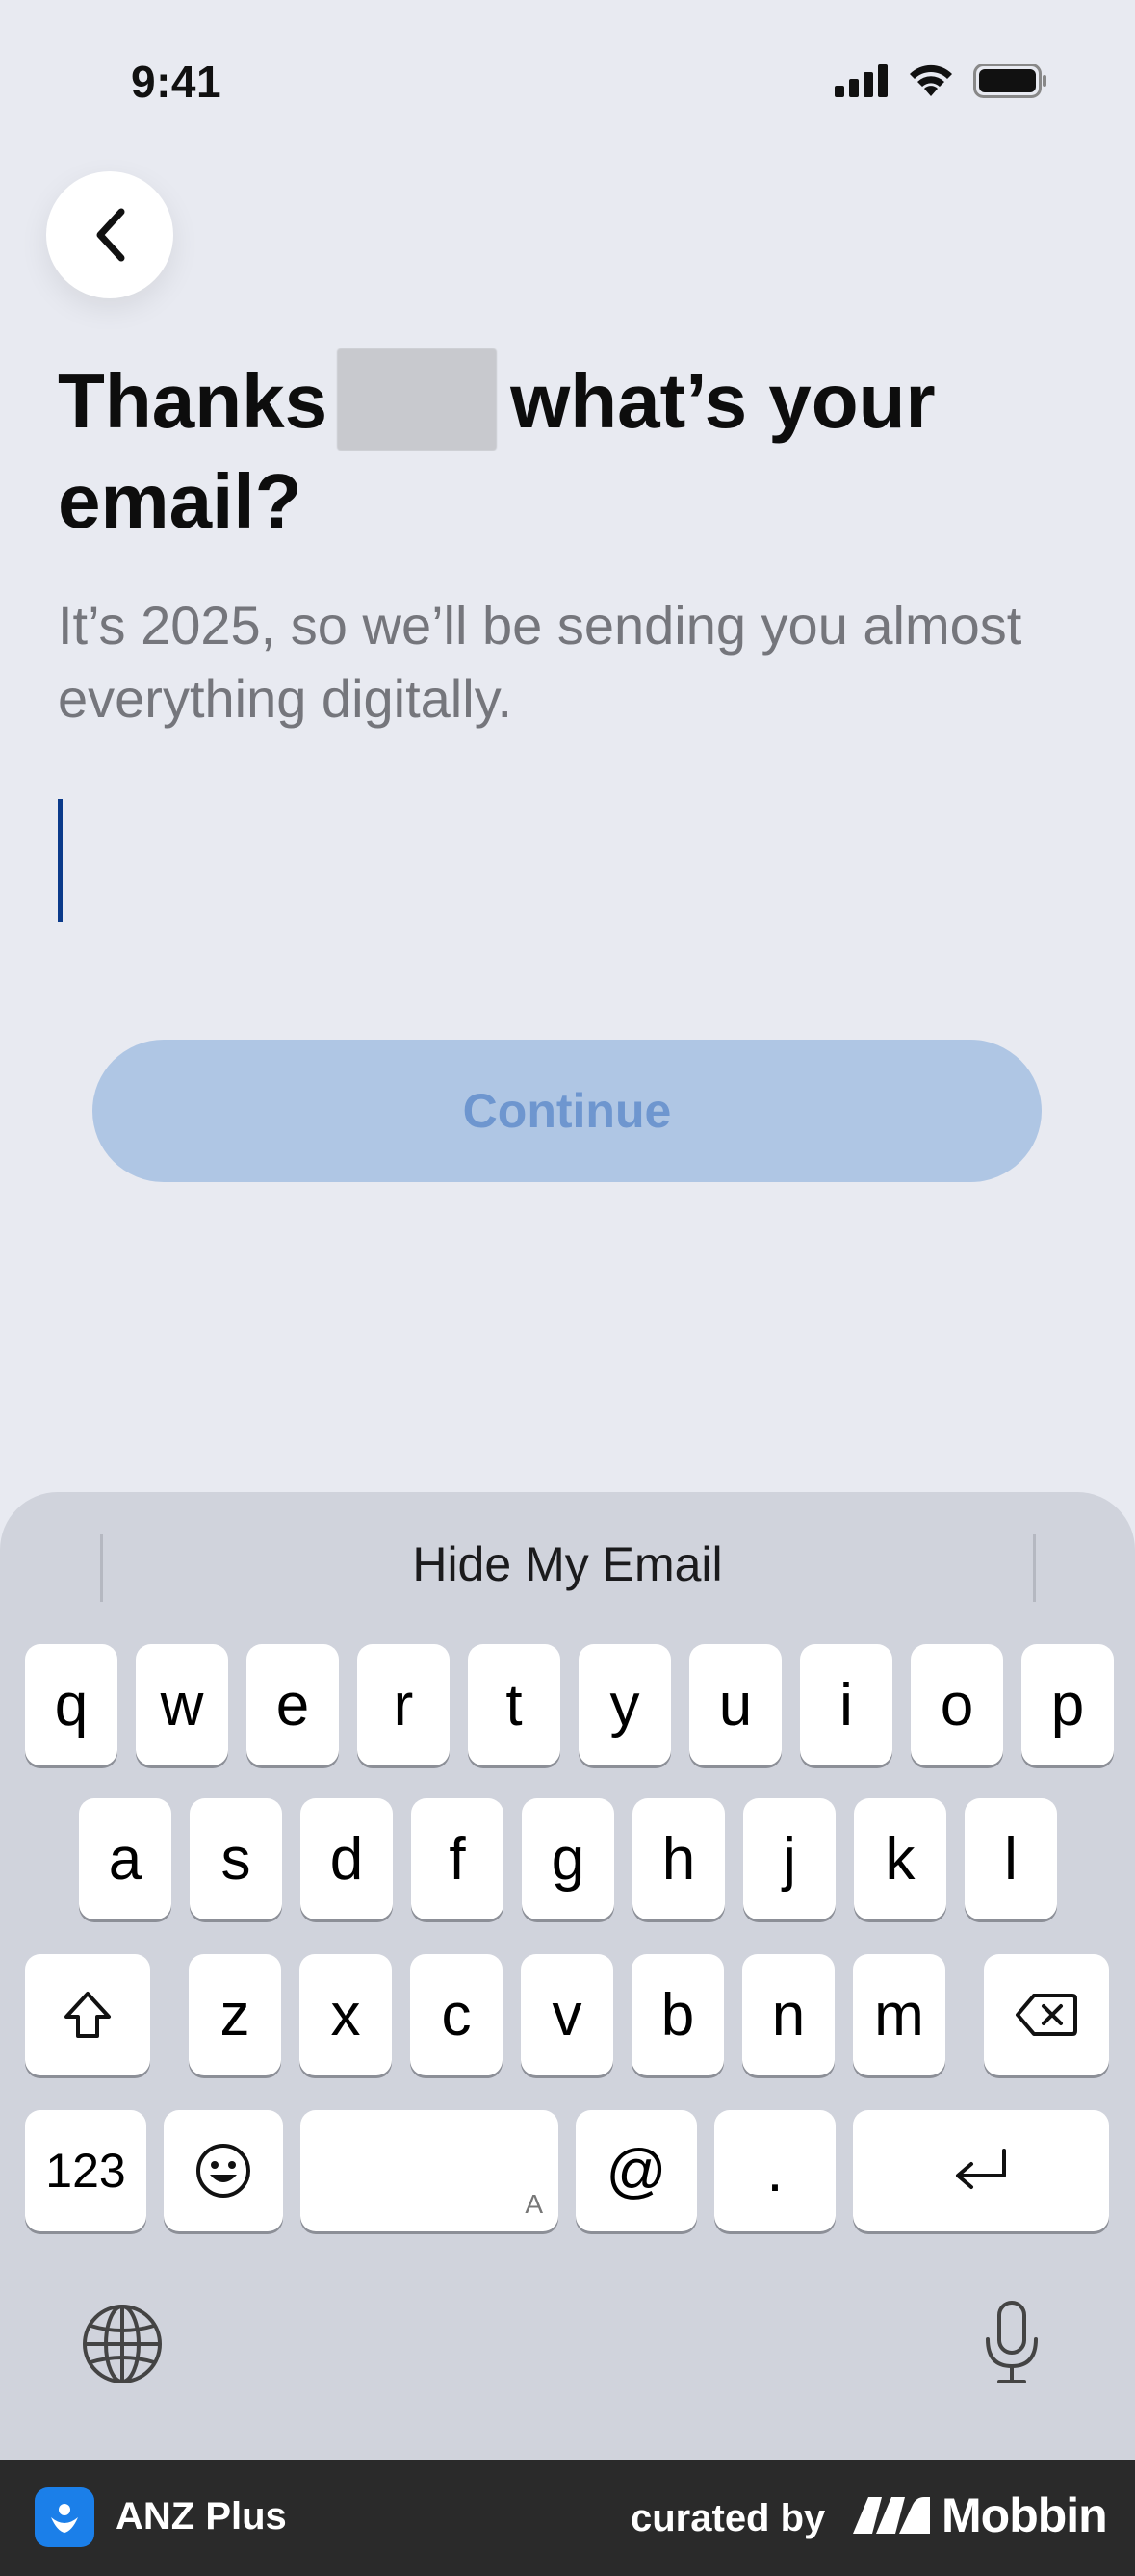  Describe the element at coordinates (429, 2170) in the screenshot. I see `space-key: A` at that location.